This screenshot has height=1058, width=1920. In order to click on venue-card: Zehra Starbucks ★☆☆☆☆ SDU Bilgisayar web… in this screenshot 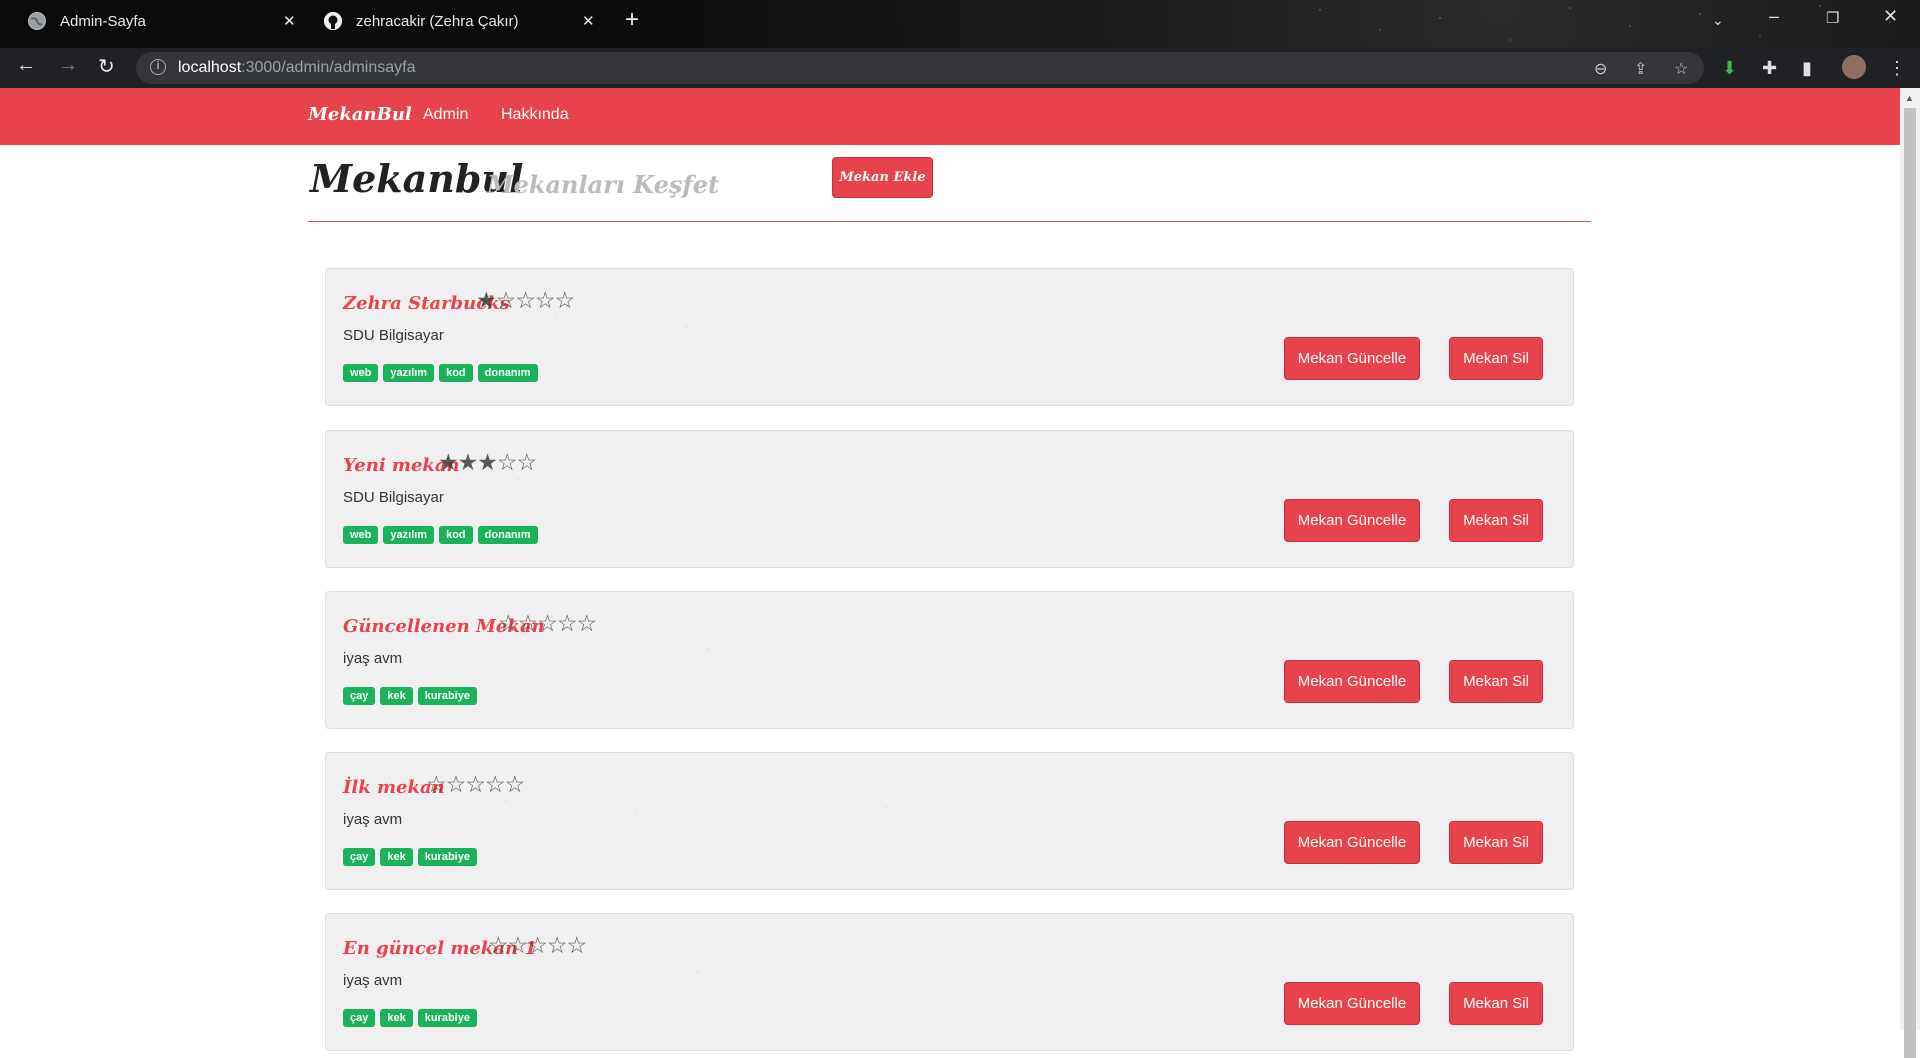, I will do `click(949, 337)`.